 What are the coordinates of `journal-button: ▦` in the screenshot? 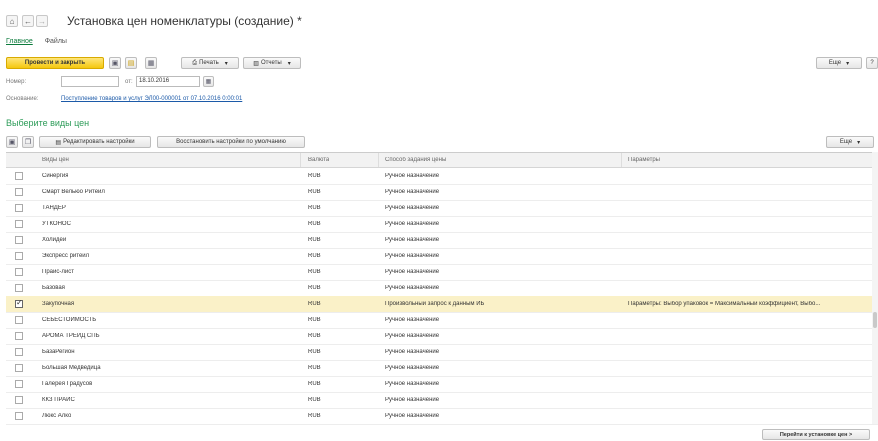 It's located at (151, 63).